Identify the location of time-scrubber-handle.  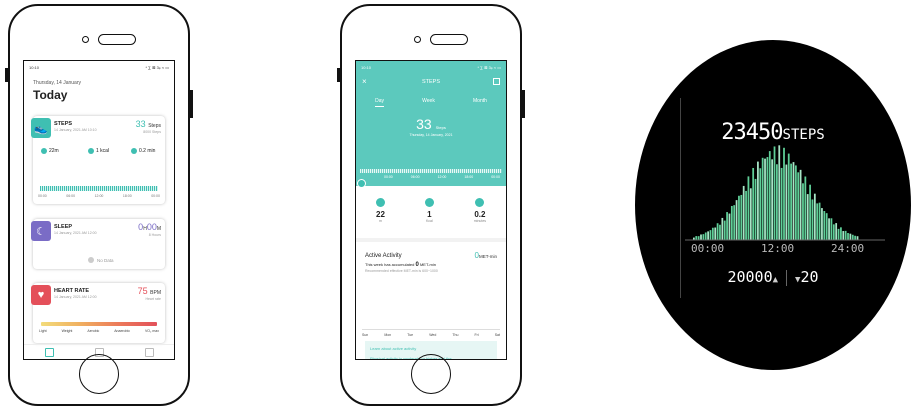
(361, 183).